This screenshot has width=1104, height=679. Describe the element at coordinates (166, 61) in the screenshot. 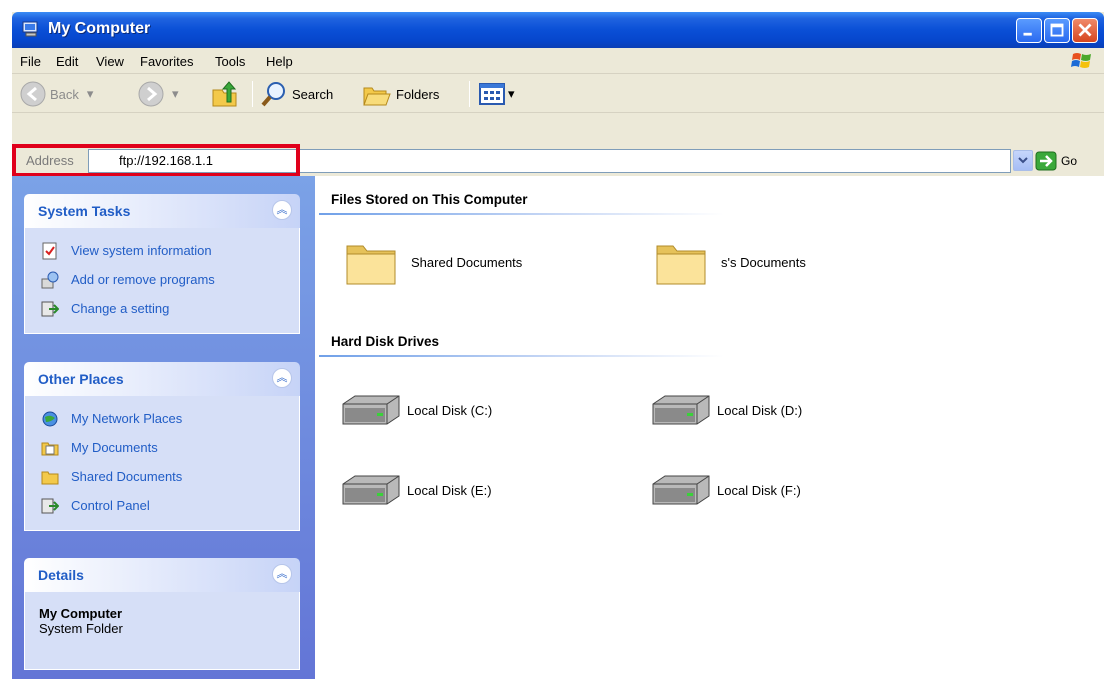

I see `menu-favorites: Favorites` at that location.